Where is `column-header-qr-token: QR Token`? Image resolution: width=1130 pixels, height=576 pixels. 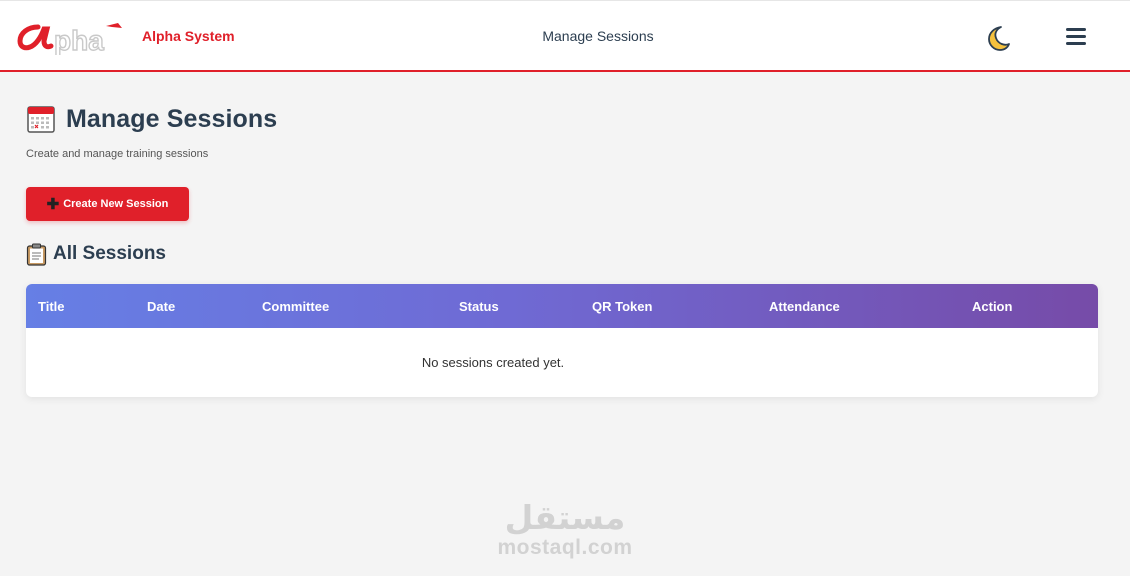
column-header-qr-token: QR Token is located at coordinates (622, 306).